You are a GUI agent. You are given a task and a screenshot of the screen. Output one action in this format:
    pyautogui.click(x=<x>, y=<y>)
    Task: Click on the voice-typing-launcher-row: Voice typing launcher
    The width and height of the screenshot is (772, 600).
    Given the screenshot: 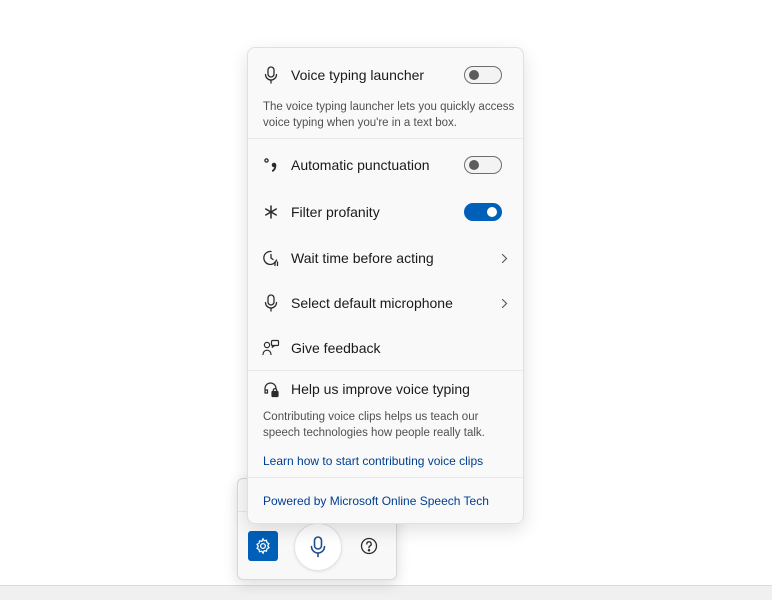 What is the action you would take?
    pyautogui.click(x=386, y=75)
    